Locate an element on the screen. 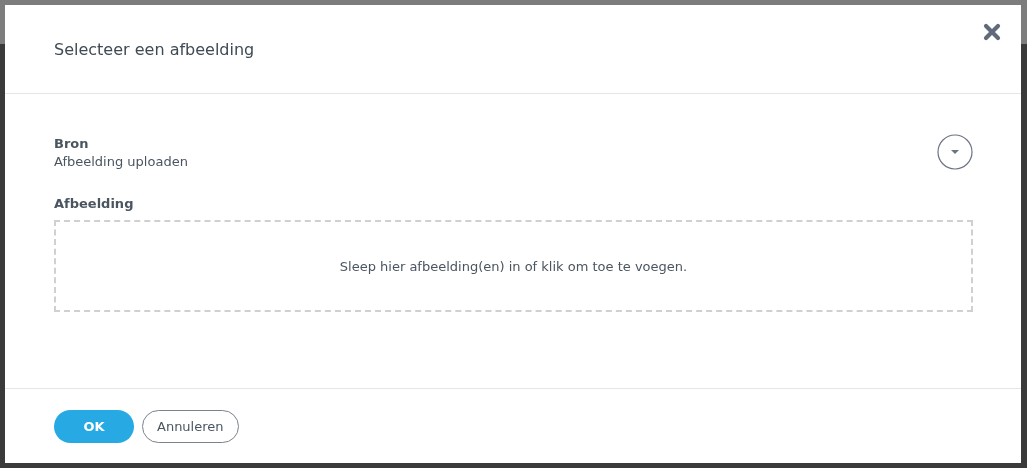  field-label: Afbeelding is located at coordinates (94, 203).